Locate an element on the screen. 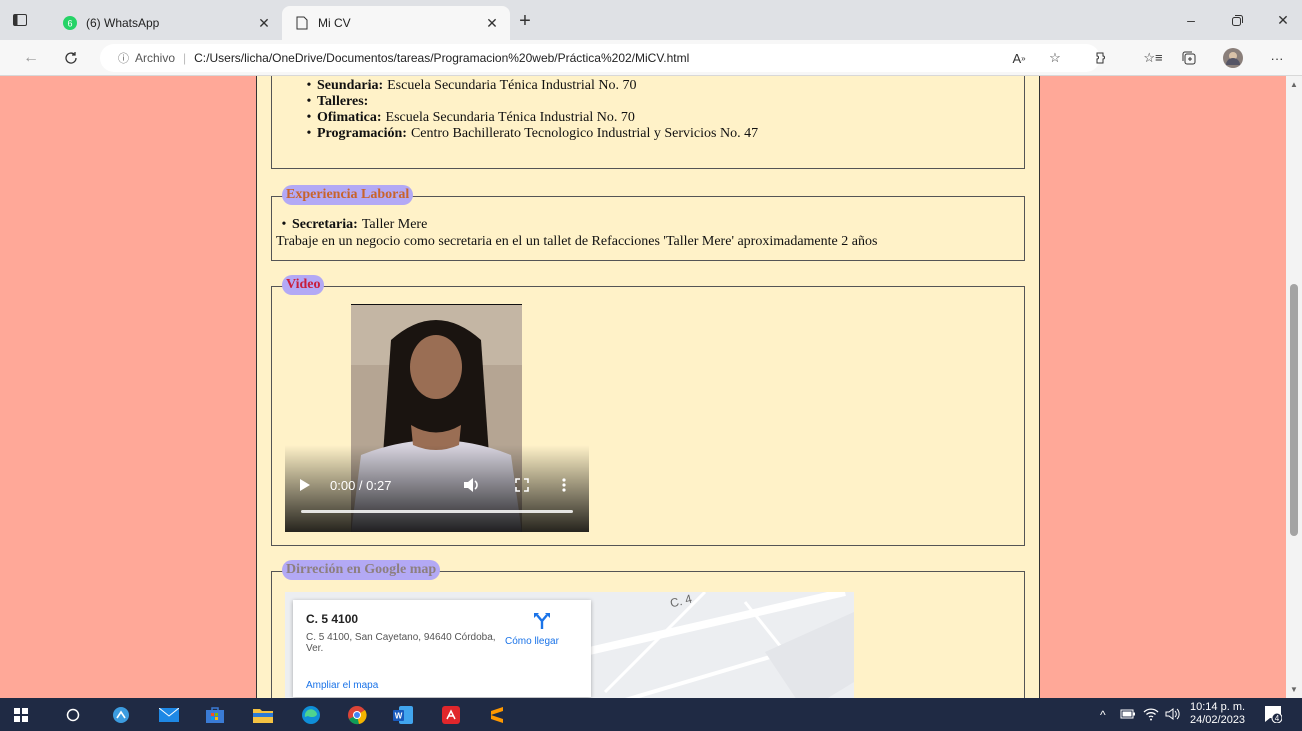 The image size is (1302, 731). collections-icon is located at coordinates (1189, 58).